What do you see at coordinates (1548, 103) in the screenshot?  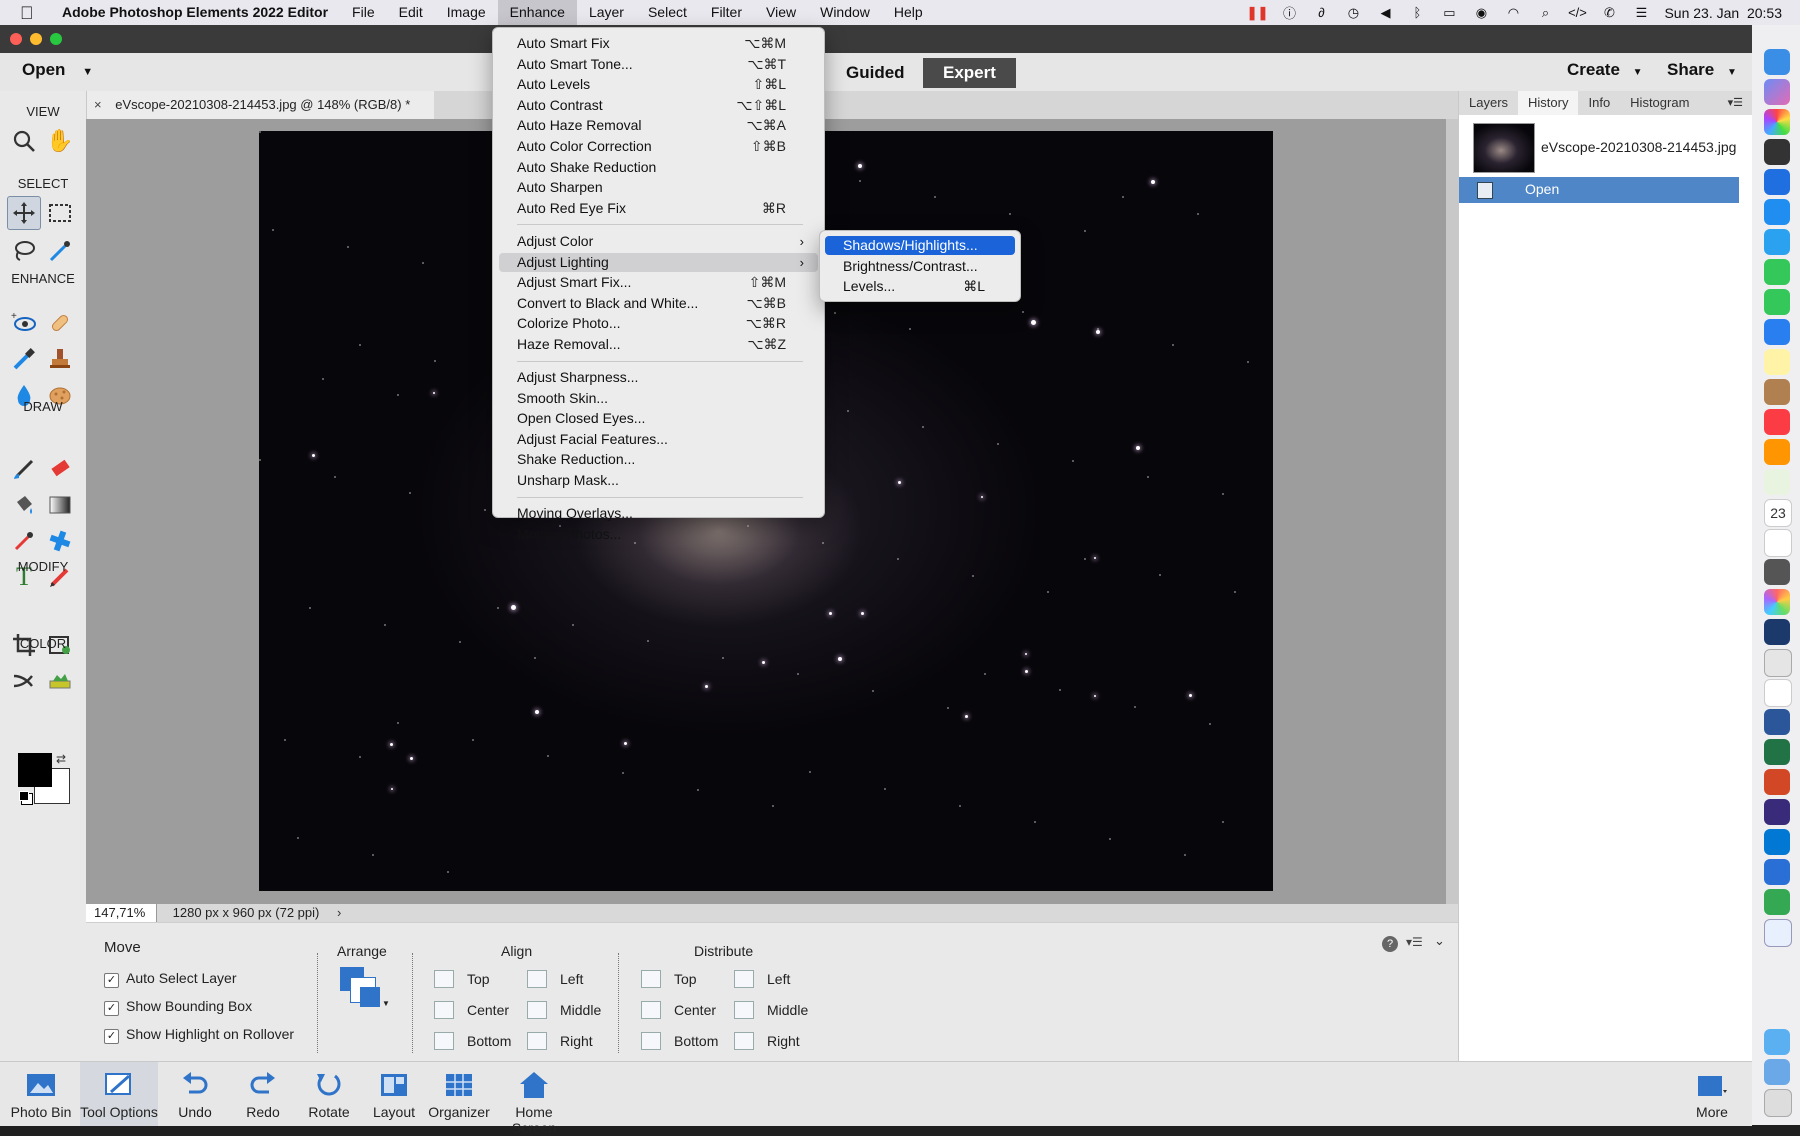 I see `tab-history: History` at bounding box center [1548, 103].